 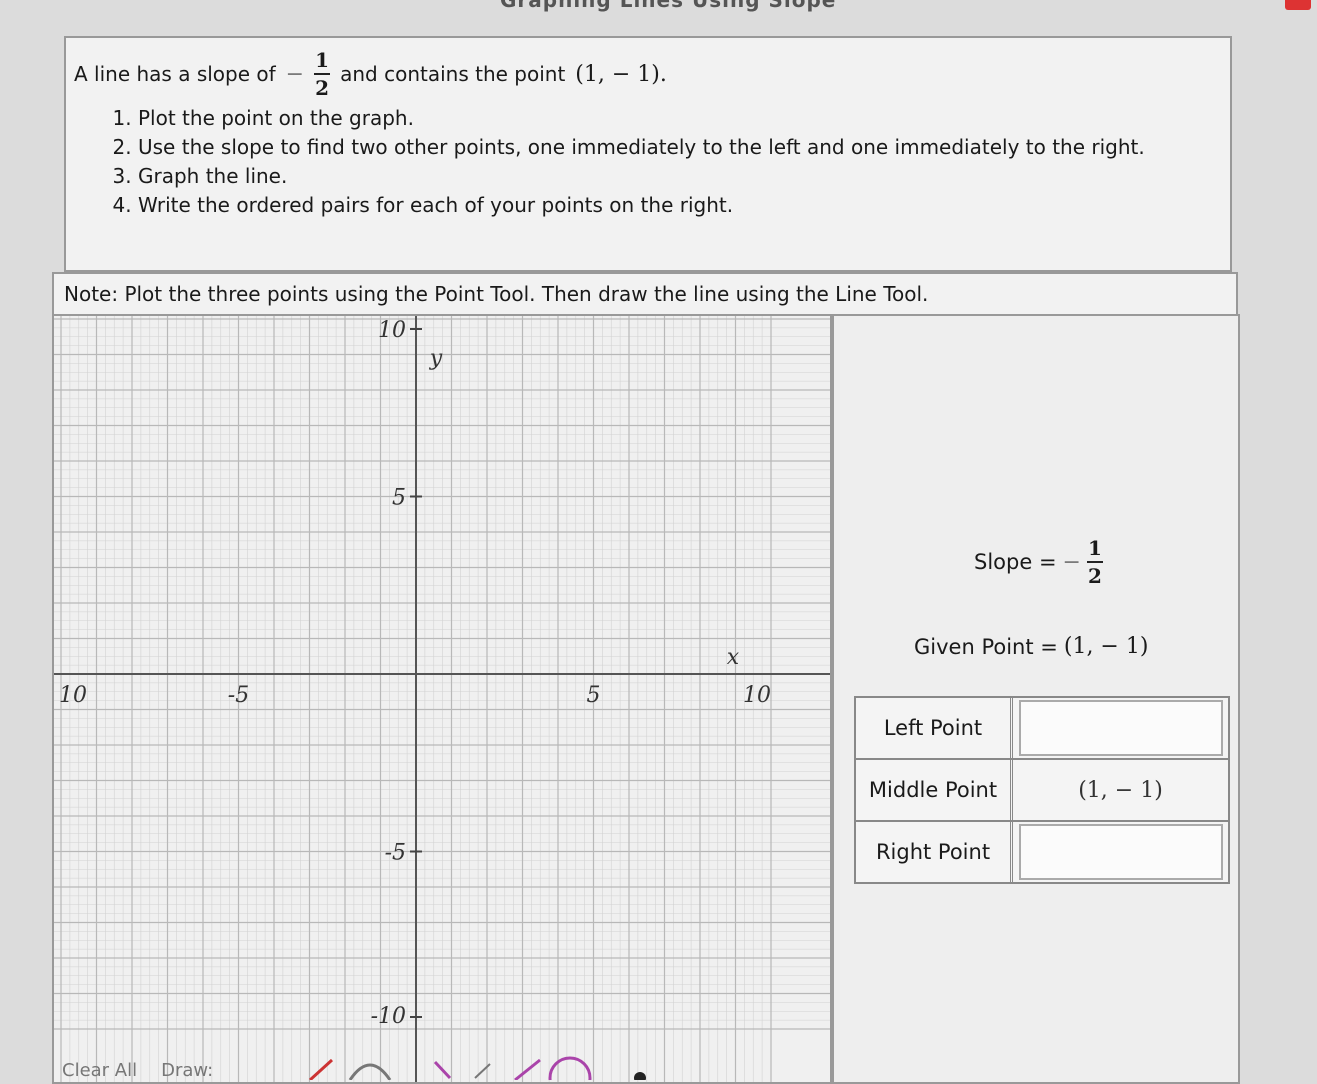 What do you see at coordinates (934, 728) in the screenshot?
I see `left-point-label: Left Point` at bounding box center [934, 728].